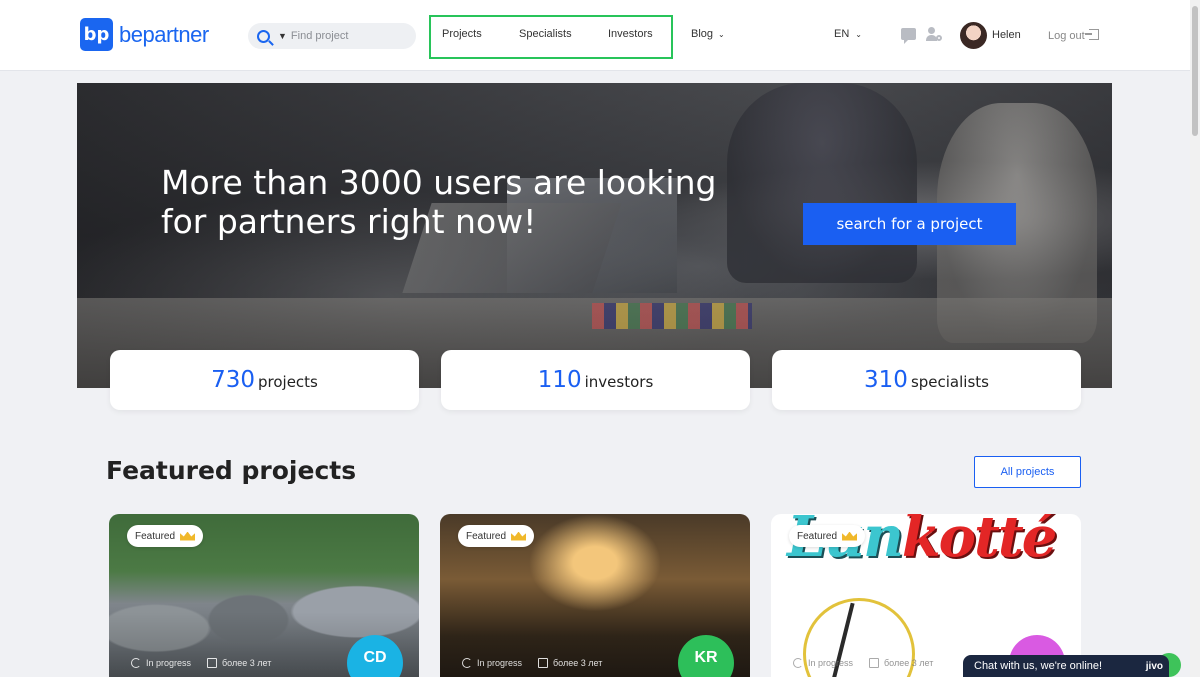 The height and width of the screenshot is (677, 1200). Describe the element at coordinates (545, 34) in the screenshot. I see `nav-specialists: Specialists` at that location.